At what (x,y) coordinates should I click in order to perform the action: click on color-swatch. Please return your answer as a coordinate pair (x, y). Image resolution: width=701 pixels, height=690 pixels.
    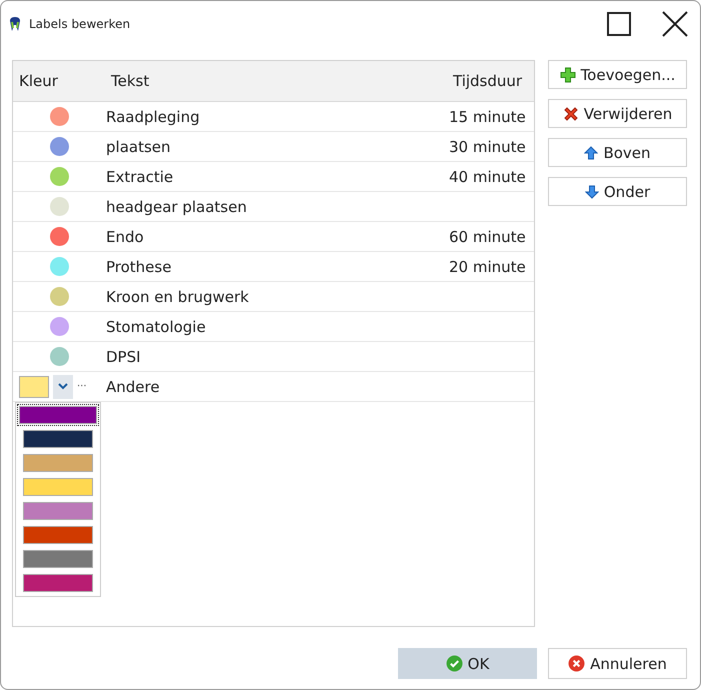
    Looking at the image, I should click on (34, 387).